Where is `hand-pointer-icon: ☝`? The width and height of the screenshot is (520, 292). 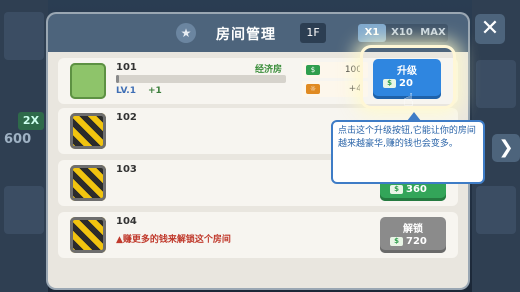
hand-pointer-icon: ☝ is located at coordinates (408, 100).